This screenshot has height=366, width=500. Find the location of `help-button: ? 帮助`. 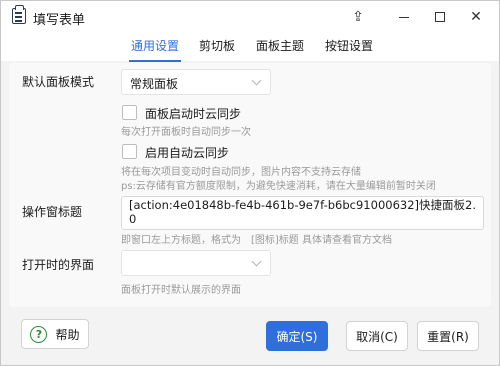

help-button: ? 帮助 is located at coordinates (55, 334).